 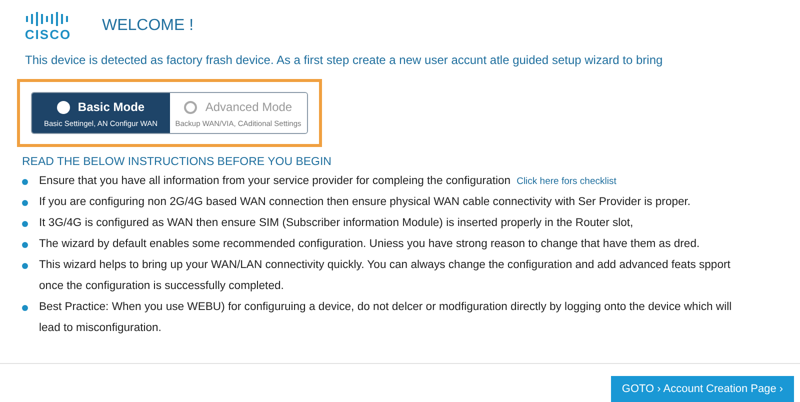 I want to click on logo-bars-icon, so click(x=48, y=19).